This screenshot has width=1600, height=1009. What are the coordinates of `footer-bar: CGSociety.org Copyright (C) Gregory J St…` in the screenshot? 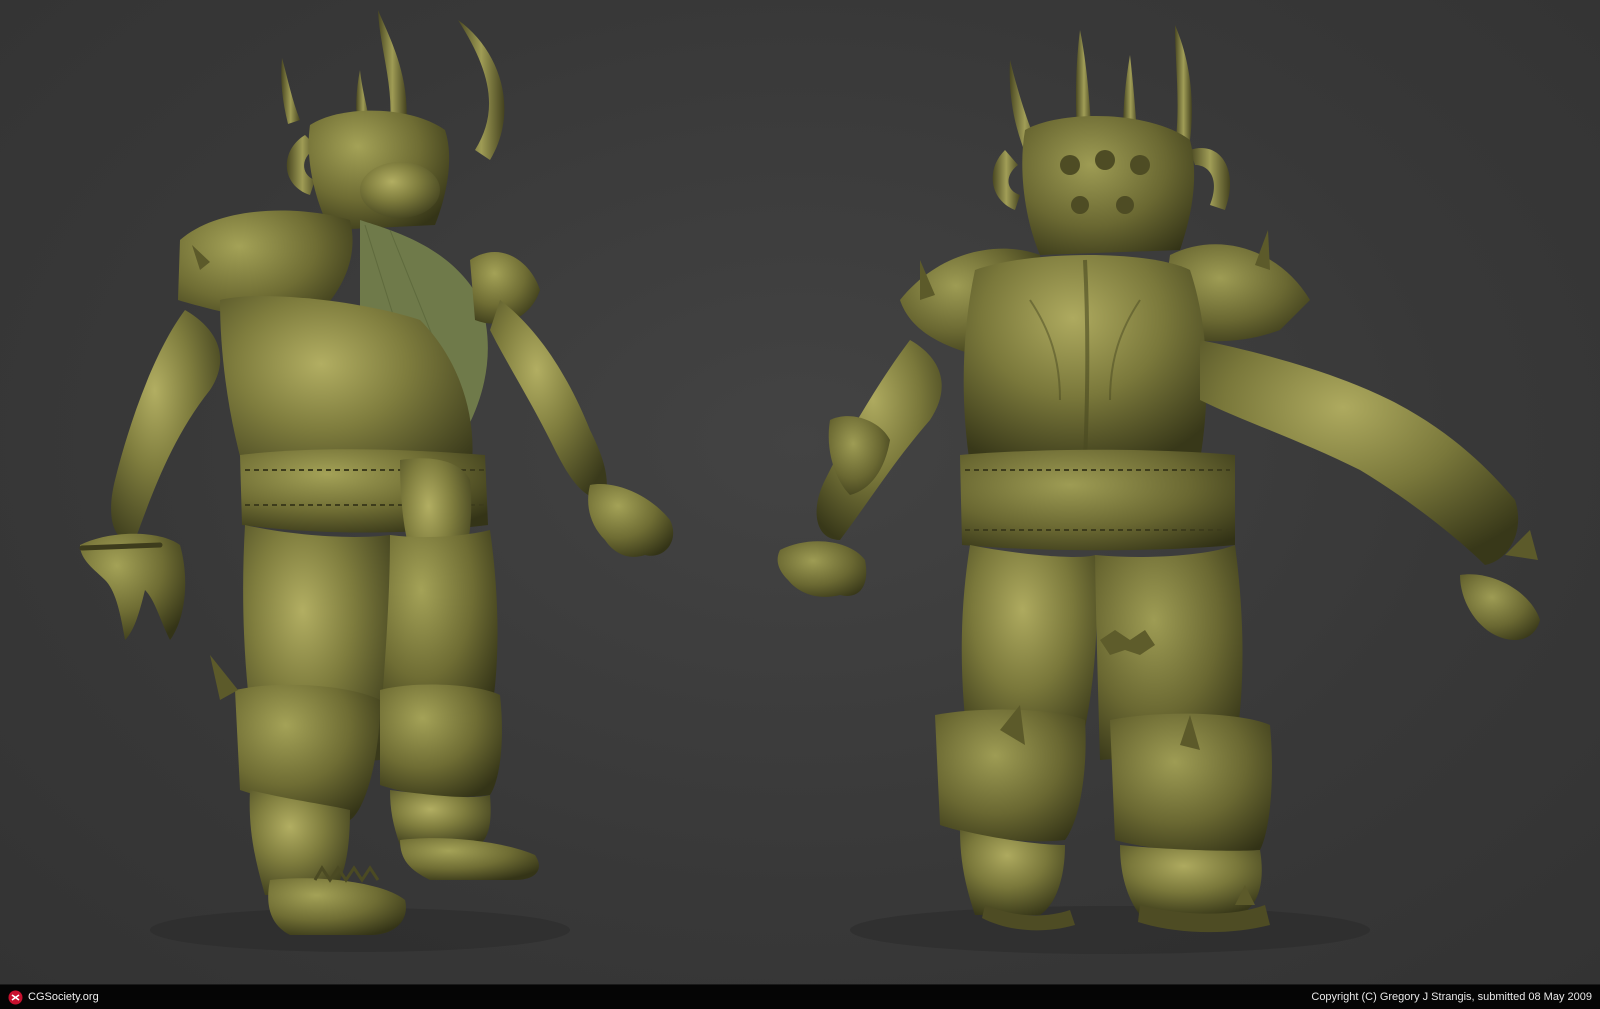 It's located at (800, 996).